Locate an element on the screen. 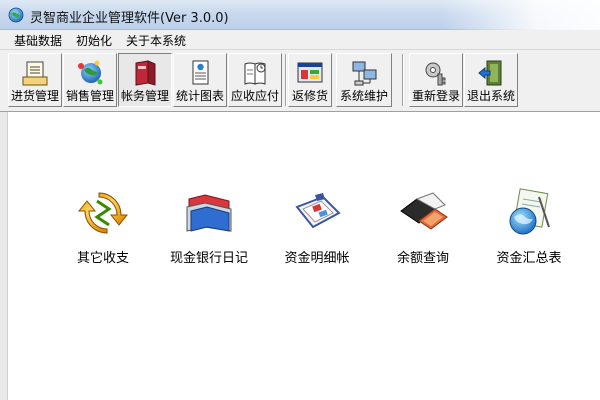 The width and height of the screenshot is (600, 400). menu-bar: 基础数据 初始化 关于本系统 is located at coordinates (300, 40).